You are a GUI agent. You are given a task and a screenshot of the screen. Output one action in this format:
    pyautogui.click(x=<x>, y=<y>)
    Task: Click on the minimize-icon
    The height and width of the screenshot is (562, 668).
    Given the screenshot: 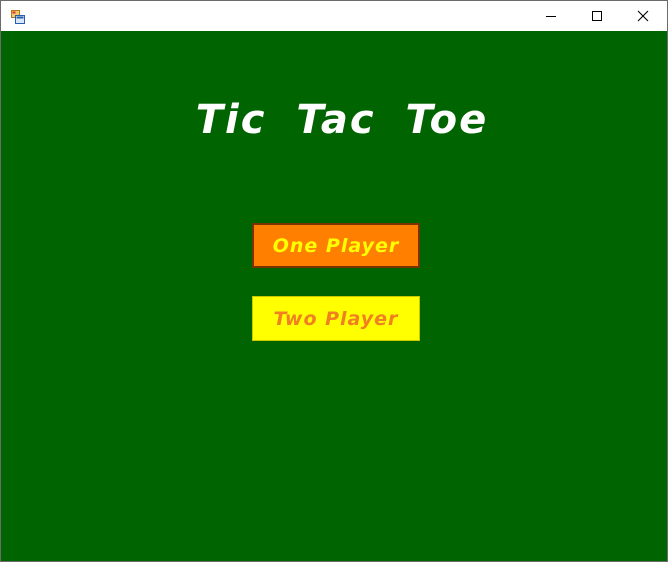 What is the action you would take?
    pyautogui.click(x=551, y=16)
    